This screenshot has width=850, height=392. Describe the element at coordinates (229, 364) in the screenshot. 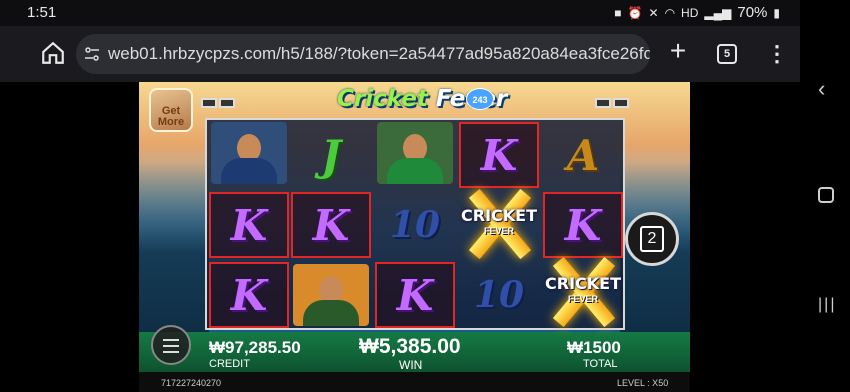

I see `credit-label: CREDIT` at that location.